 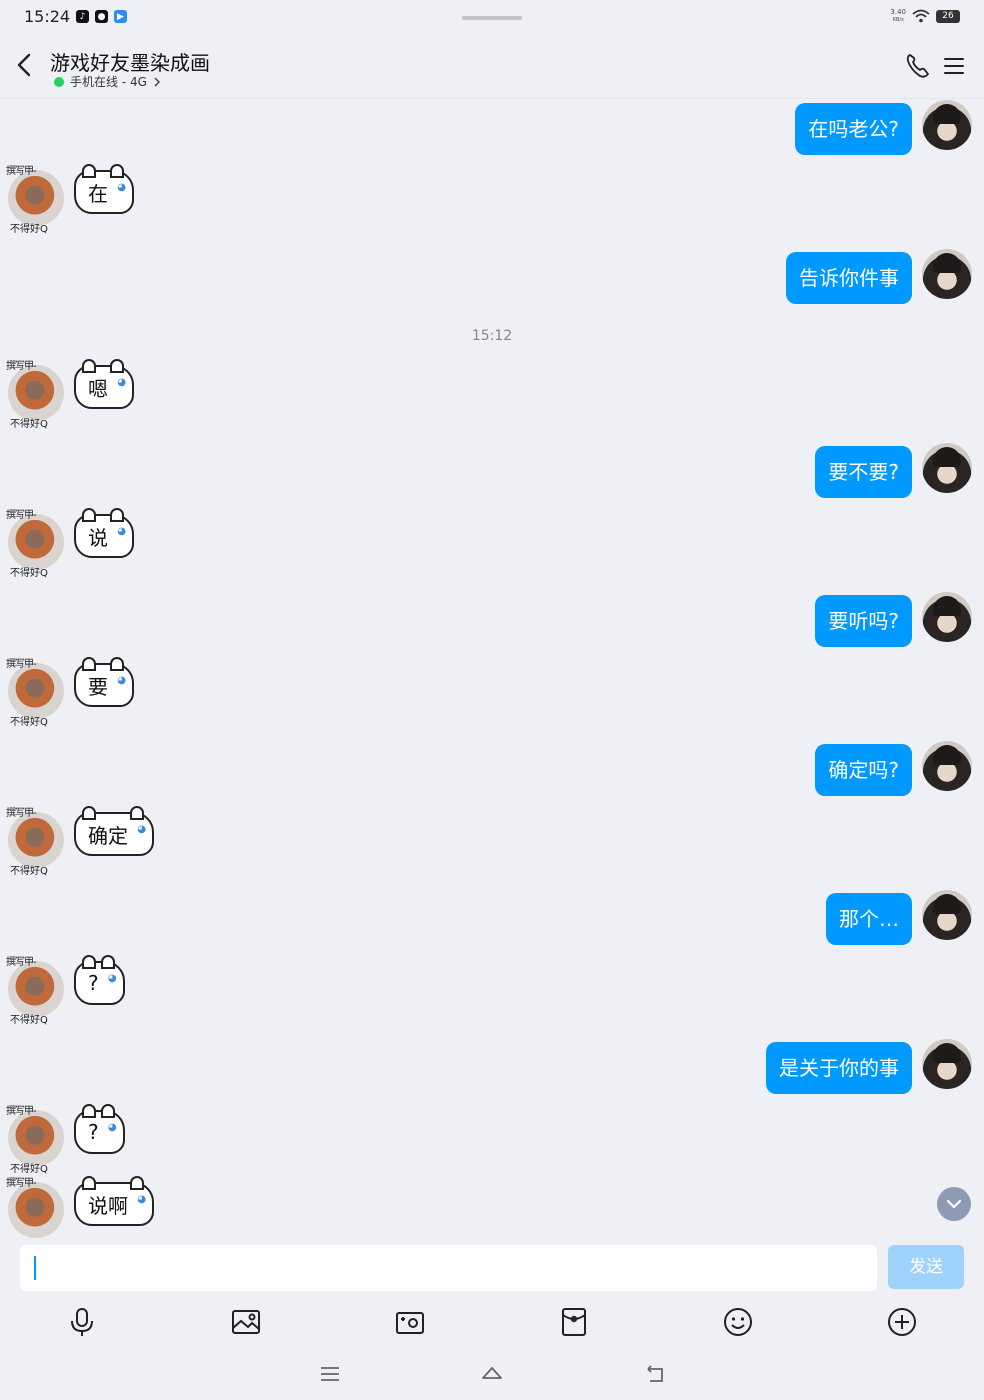 I want to click on recent-apps-icon, so click(x=330, y=1374).